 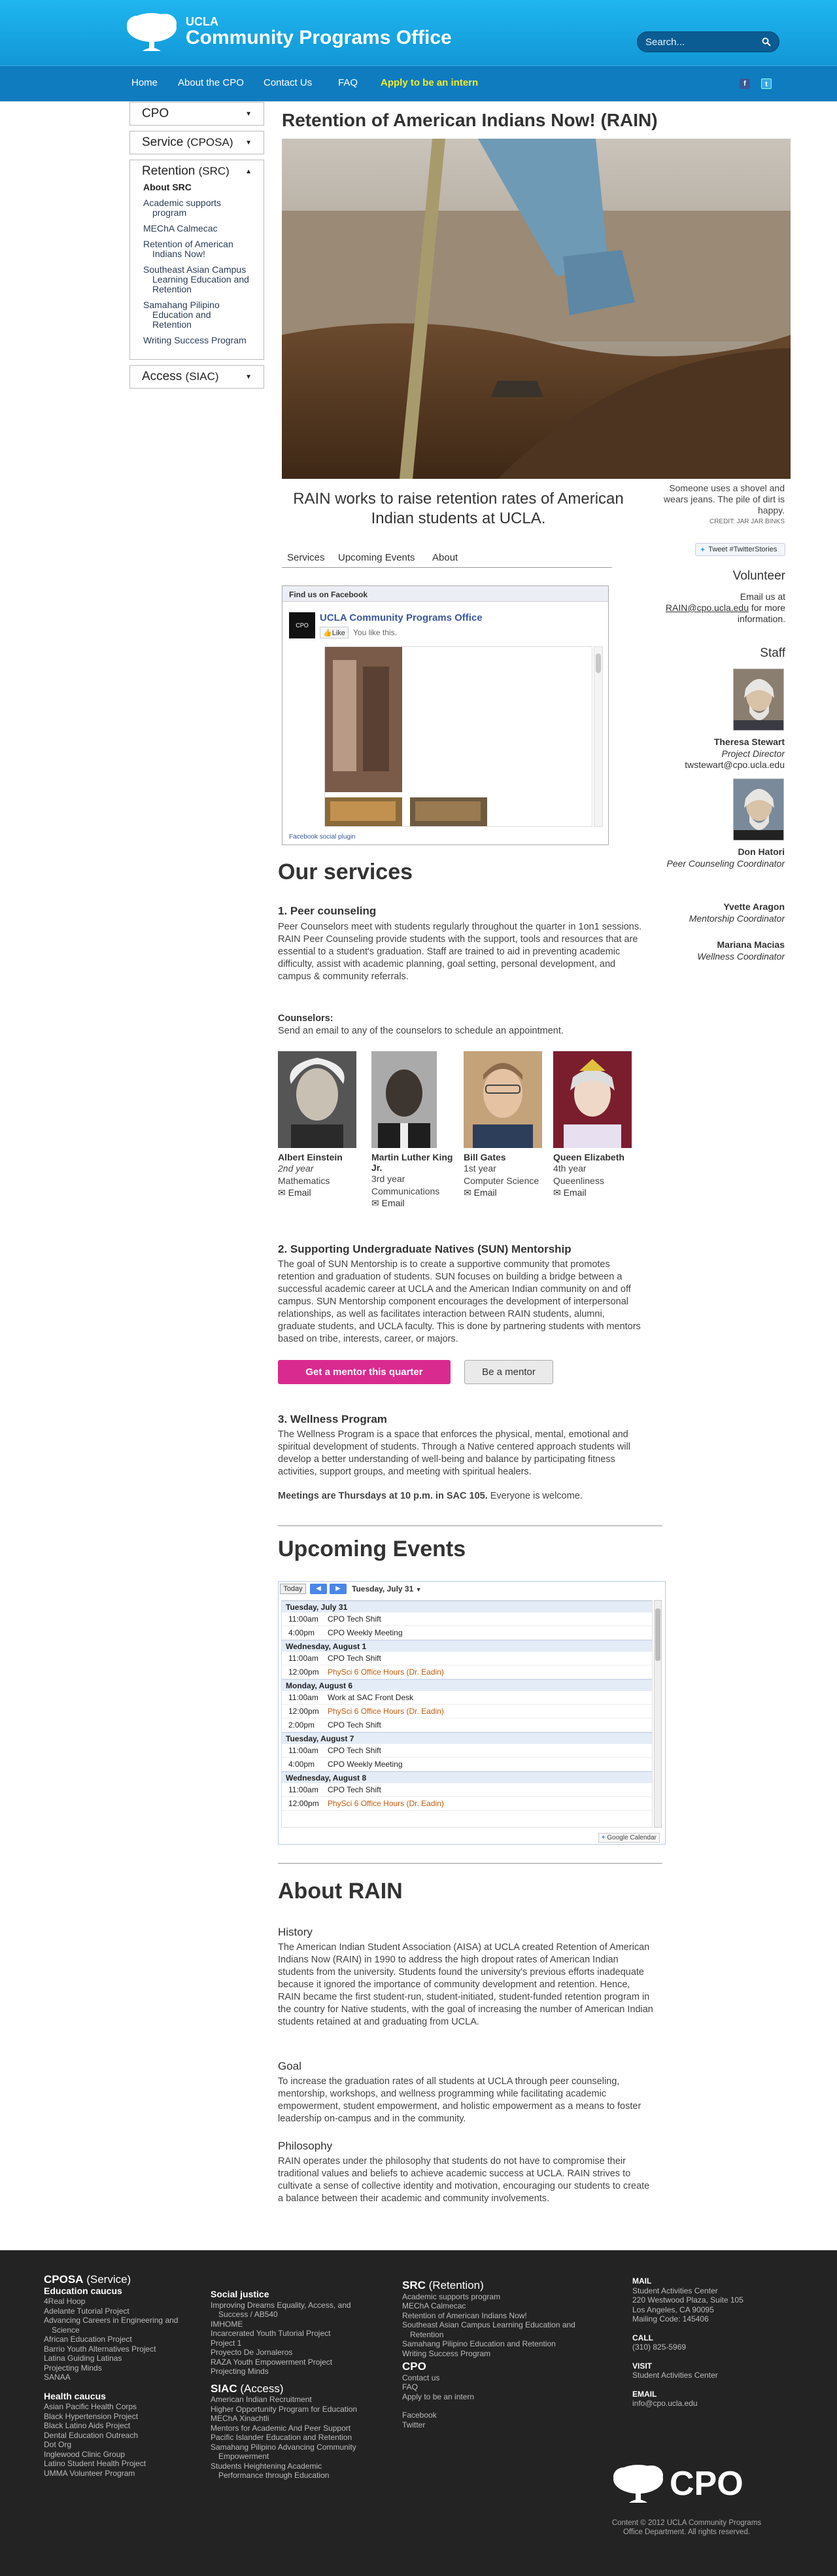 I want to click on footer-link: Retention of American Indians Now!, so click(x=500, y=2316).